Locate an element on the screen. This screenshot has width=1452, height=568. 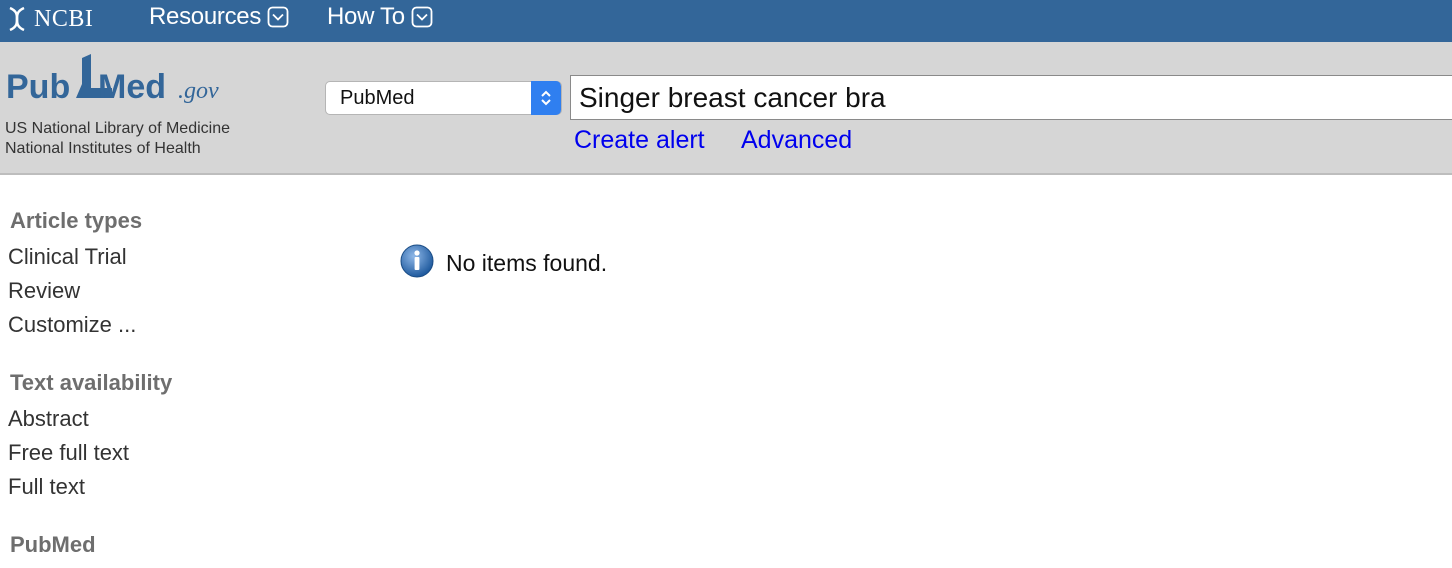
how-to-menu: How To is located at coordinates (380, 17).